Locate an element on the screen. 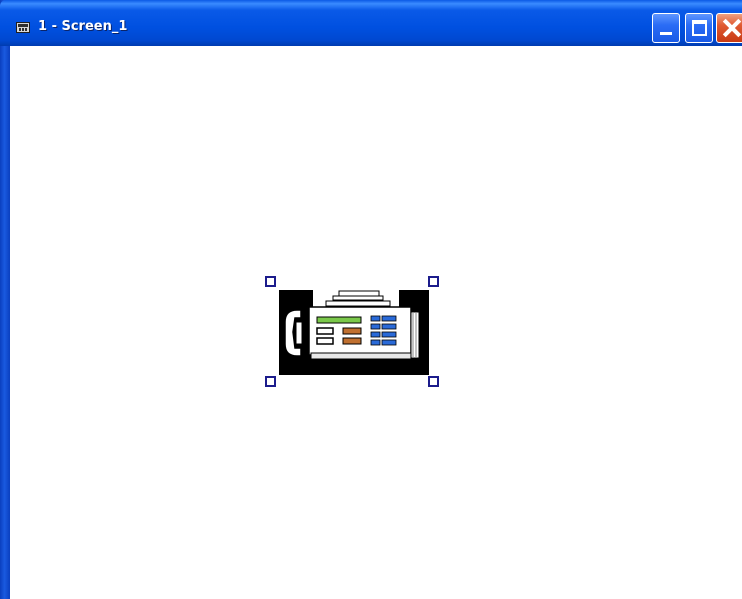  selection-handle-bottom-left is located at coordinates (270, 381).